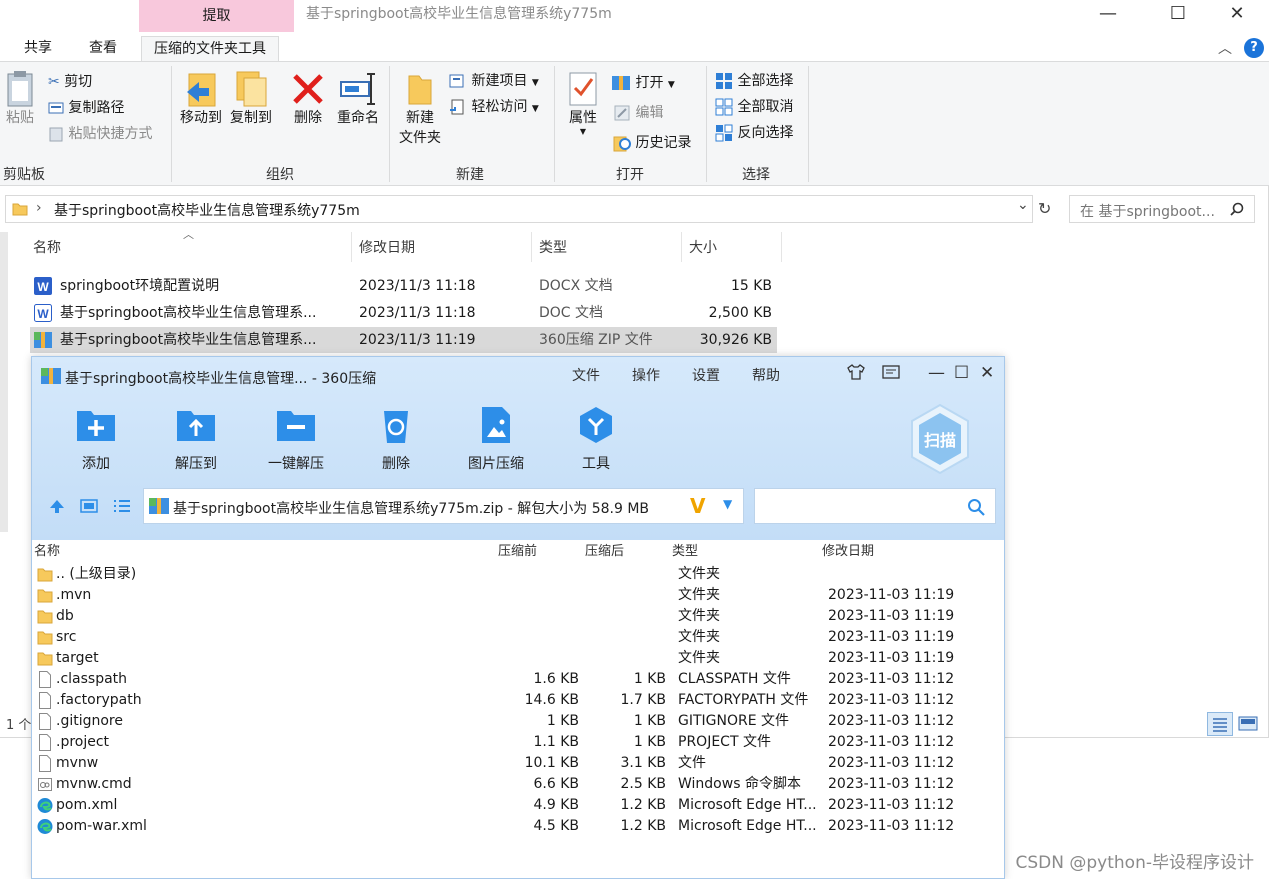  I want to click on column-header-date: 修改日期, so click(387, 248).